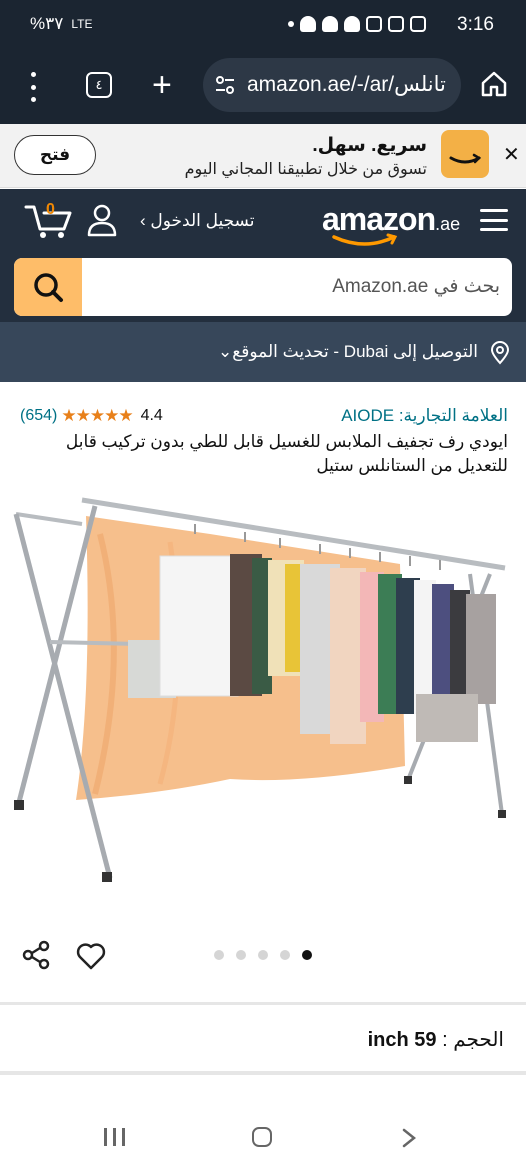 The width and height of the screenshot is (526, 1169). What do you see at coordinates (263, 26) in the screenshot?
I see `status-bar: %٣٧ LTE 3:16` at bounding box center [263, 26].